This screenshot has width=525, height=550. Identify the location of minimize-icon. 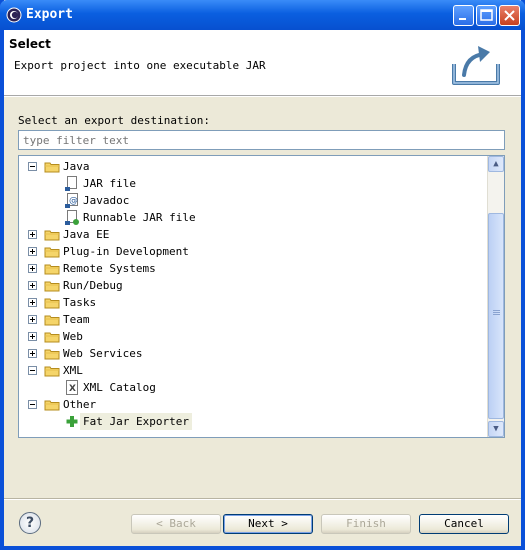
(462, 19).